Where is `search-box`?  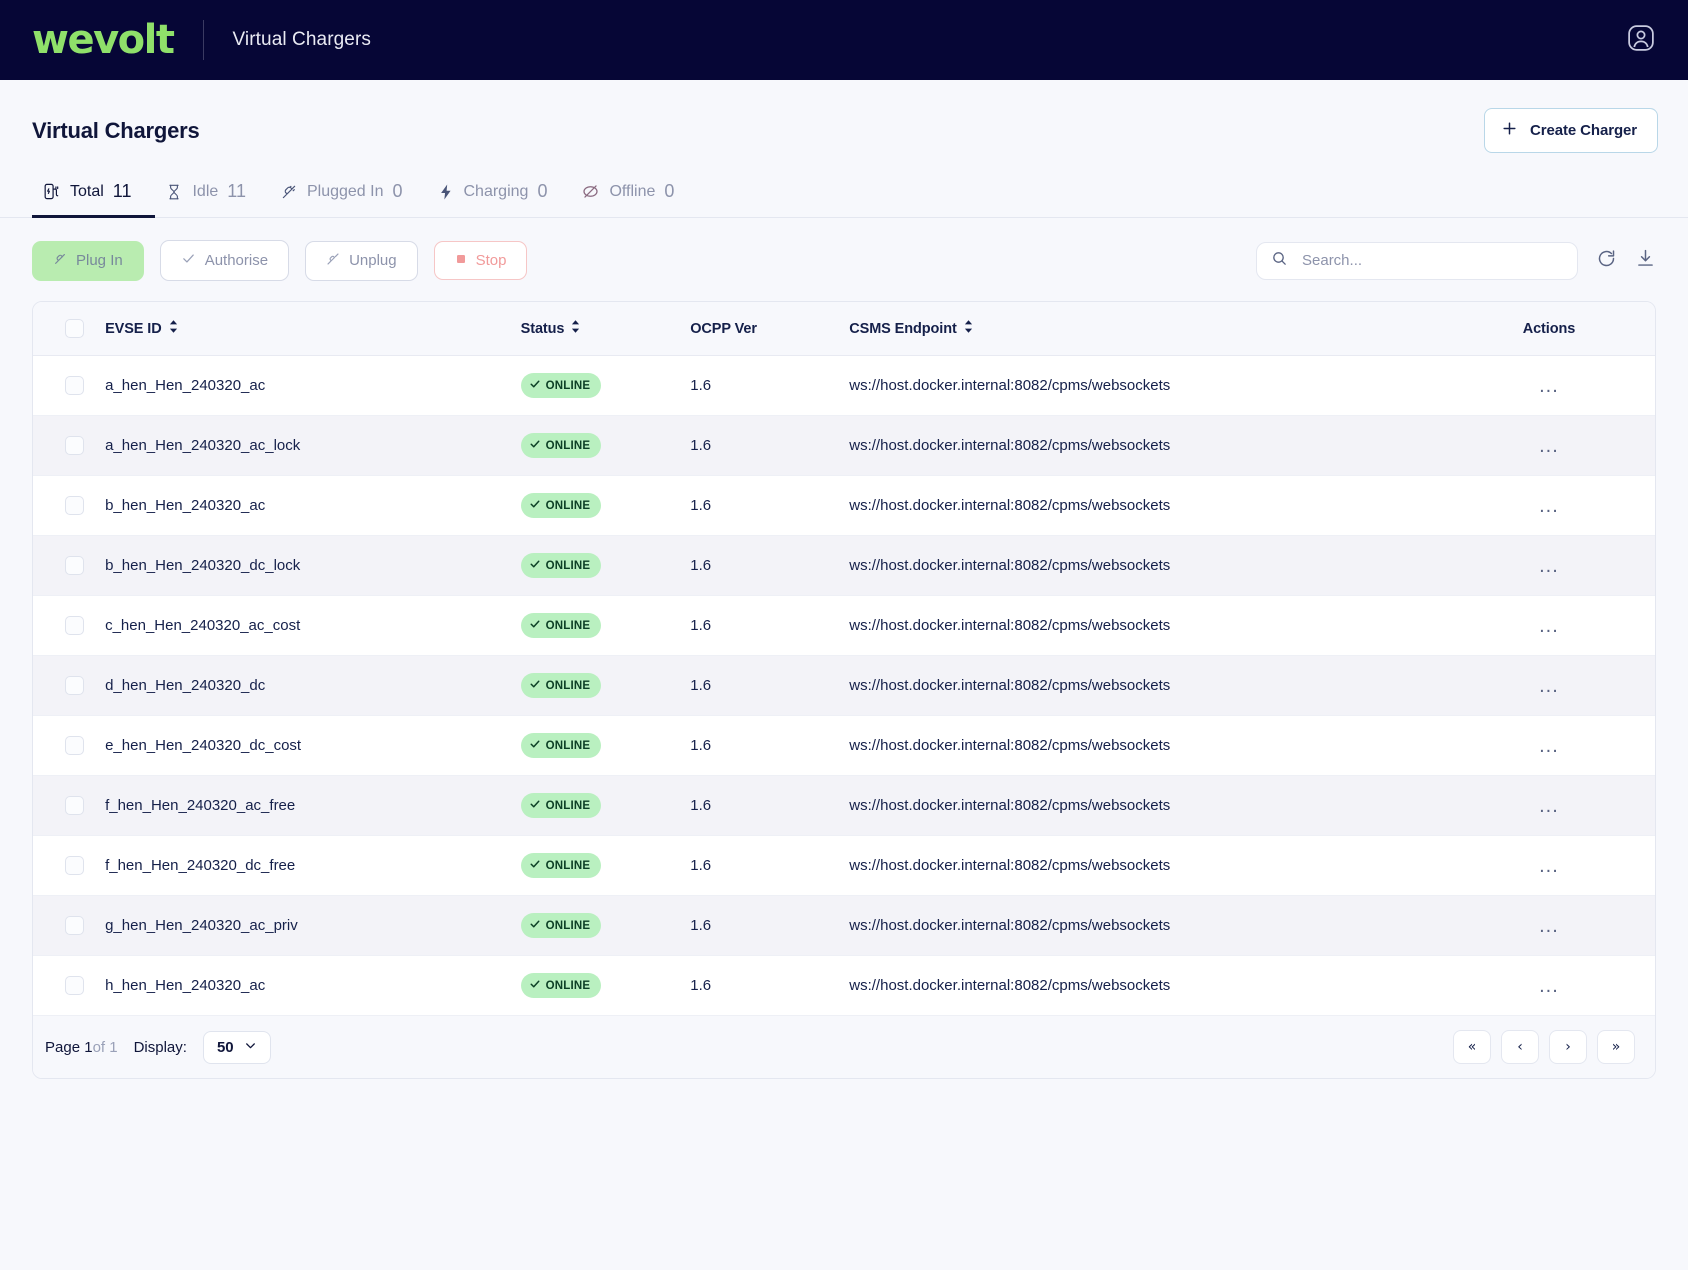
search-box is located at coordinates (1417, 260).